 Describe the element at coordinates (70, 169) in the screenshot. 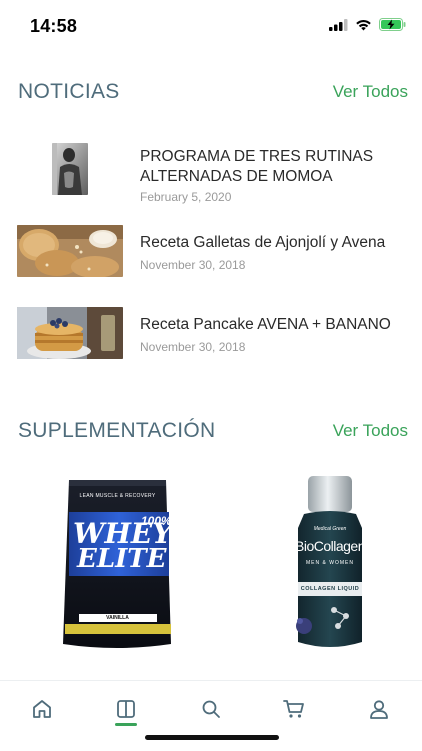

I see `news-thumbnail-workout` at that location.